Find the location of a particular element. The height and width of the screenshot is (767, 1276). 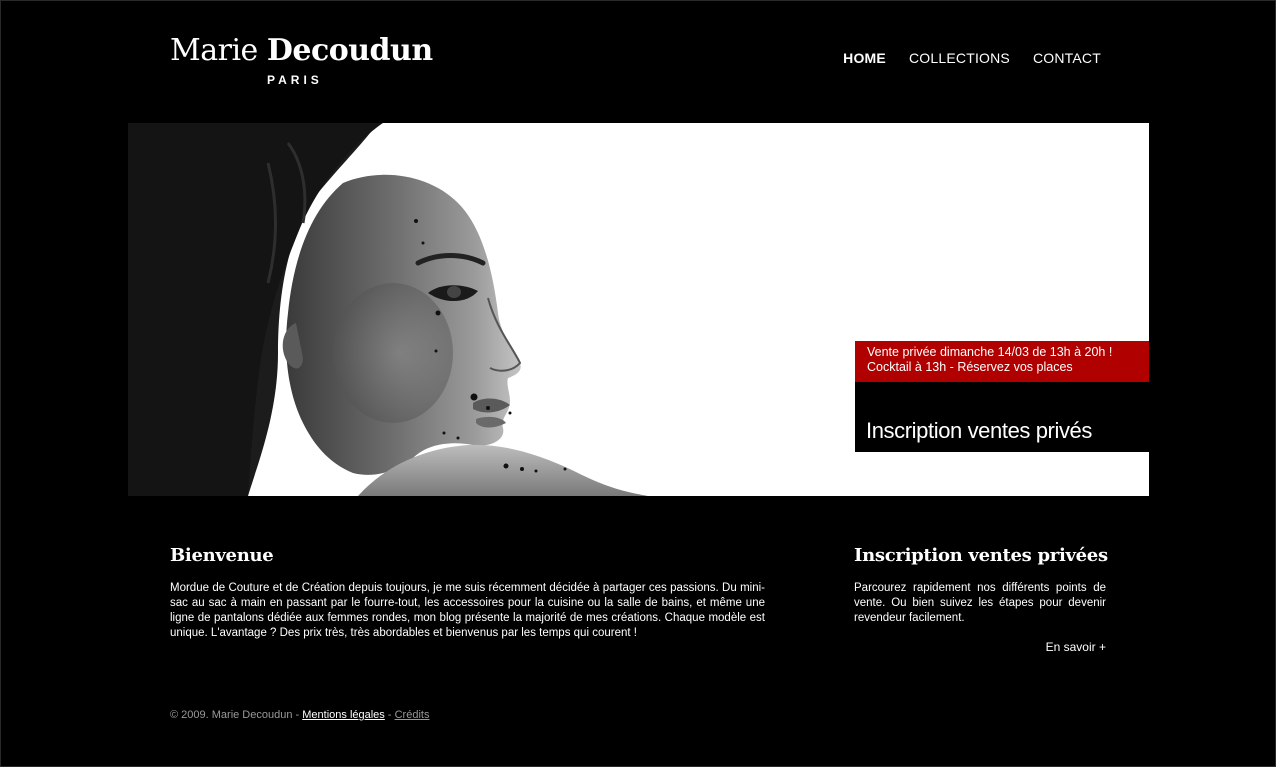

signup-title: Inscription ventes privées is located at coordinates (981, 555).